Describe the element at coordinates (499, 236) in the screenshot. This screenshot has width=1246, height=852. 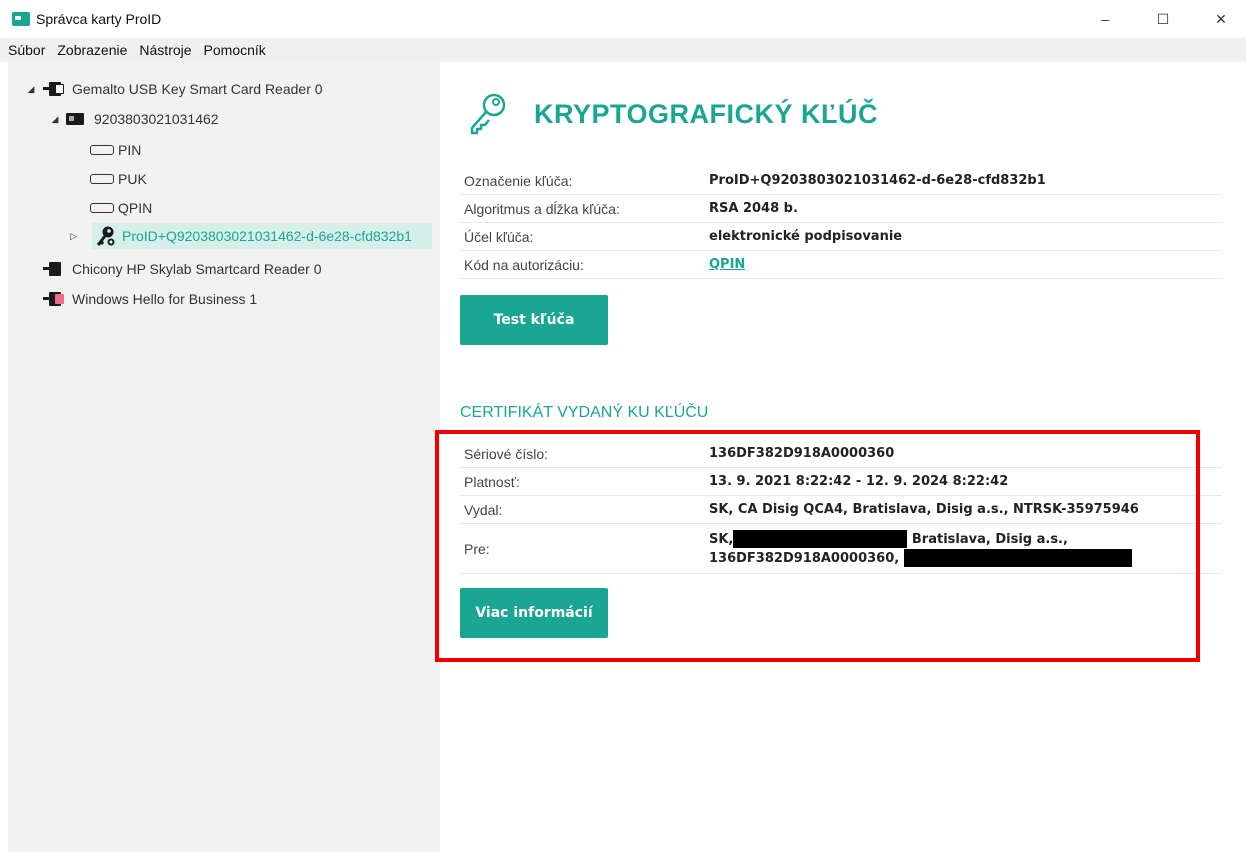
I see `prop-label: Účel kľúča:` at that location.